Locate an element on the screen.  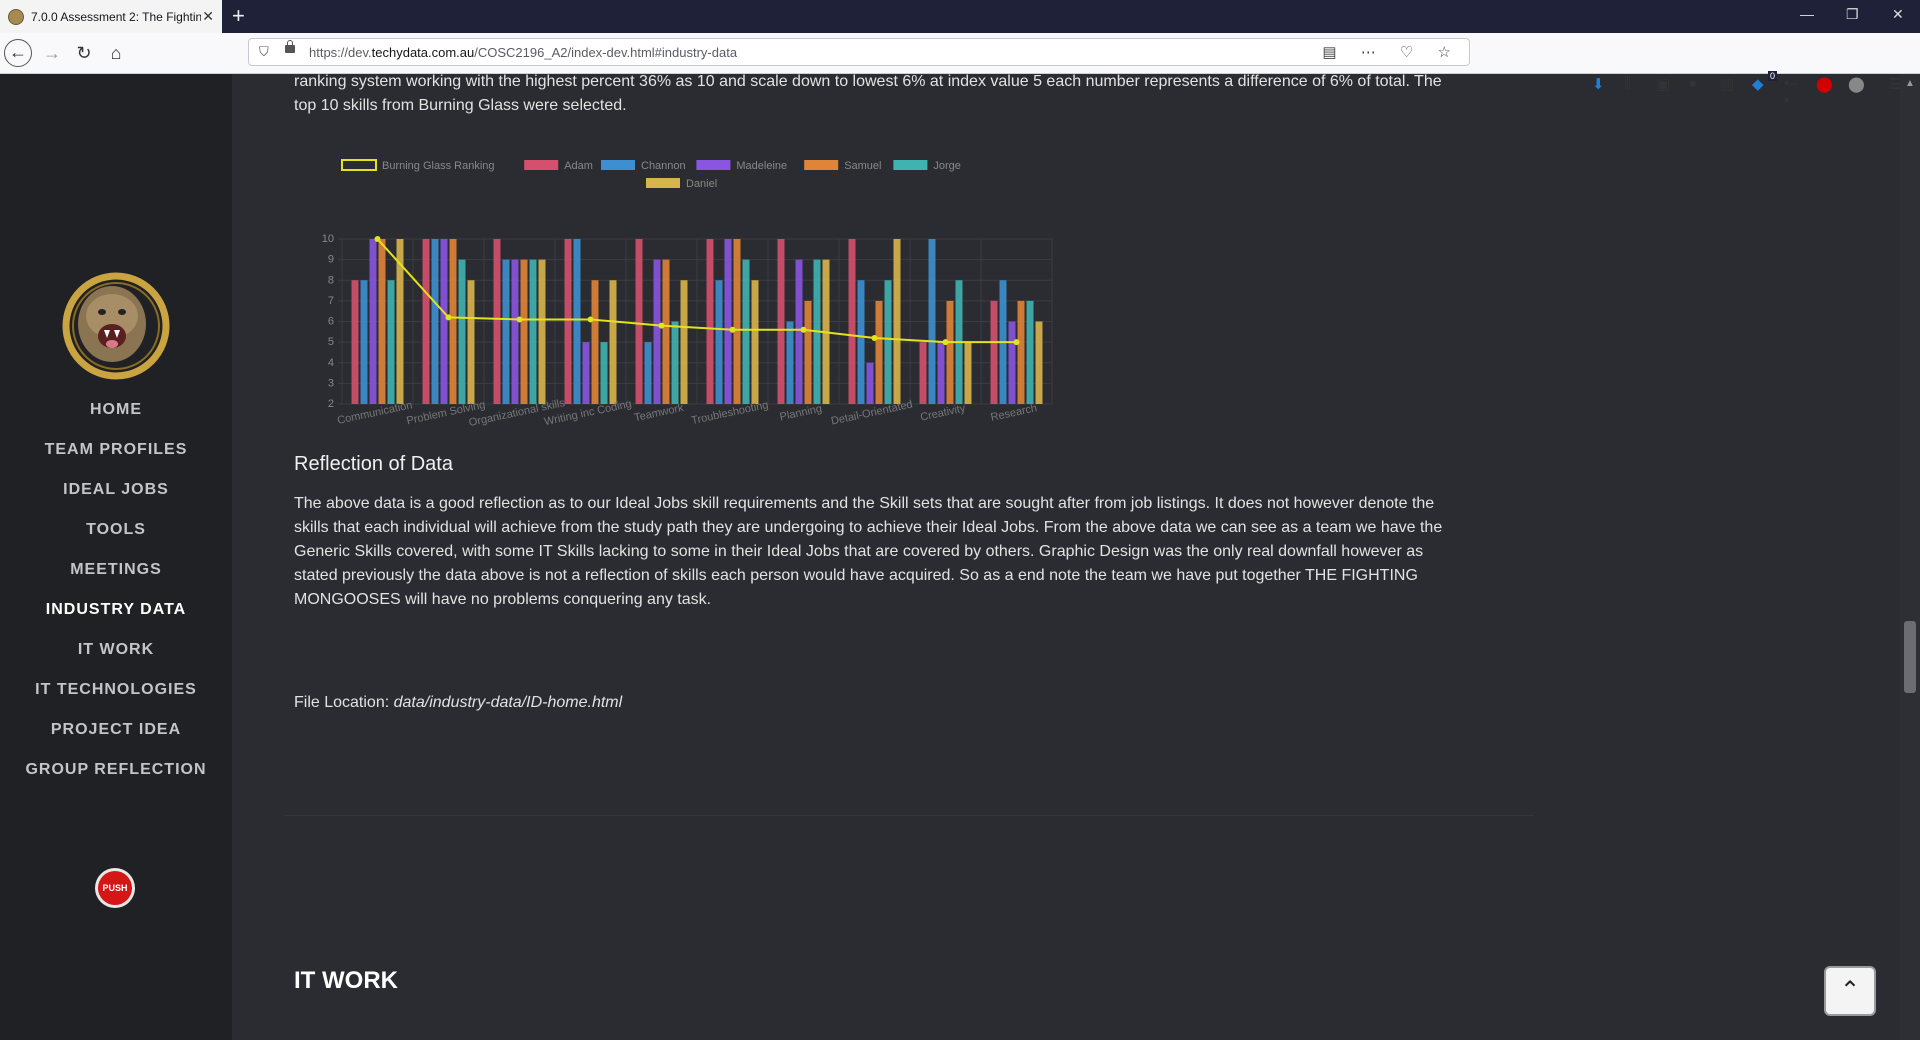
nav-item-industry-data: INDUSTRY DATA is located at coordinates (116, 610).